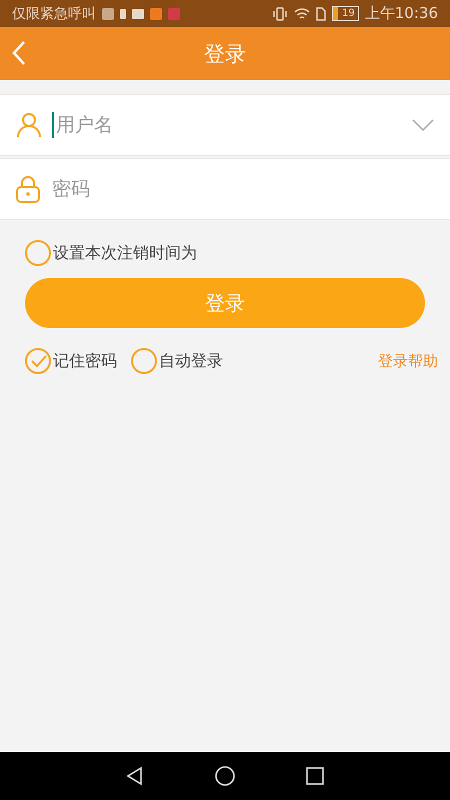 The width and height of the screenshot is (450, 800). Describe the element at coordinates (28, 189) in the screenshot. I see `lock-icon` at that location.